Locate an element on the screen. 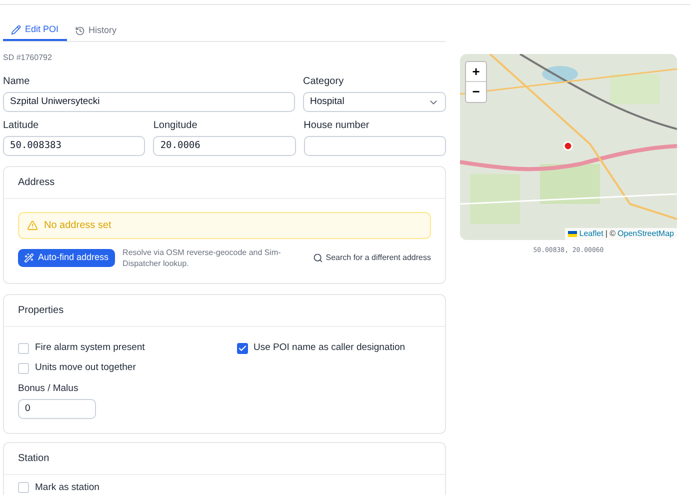  warning-icon is located at coordinates (32, 225).